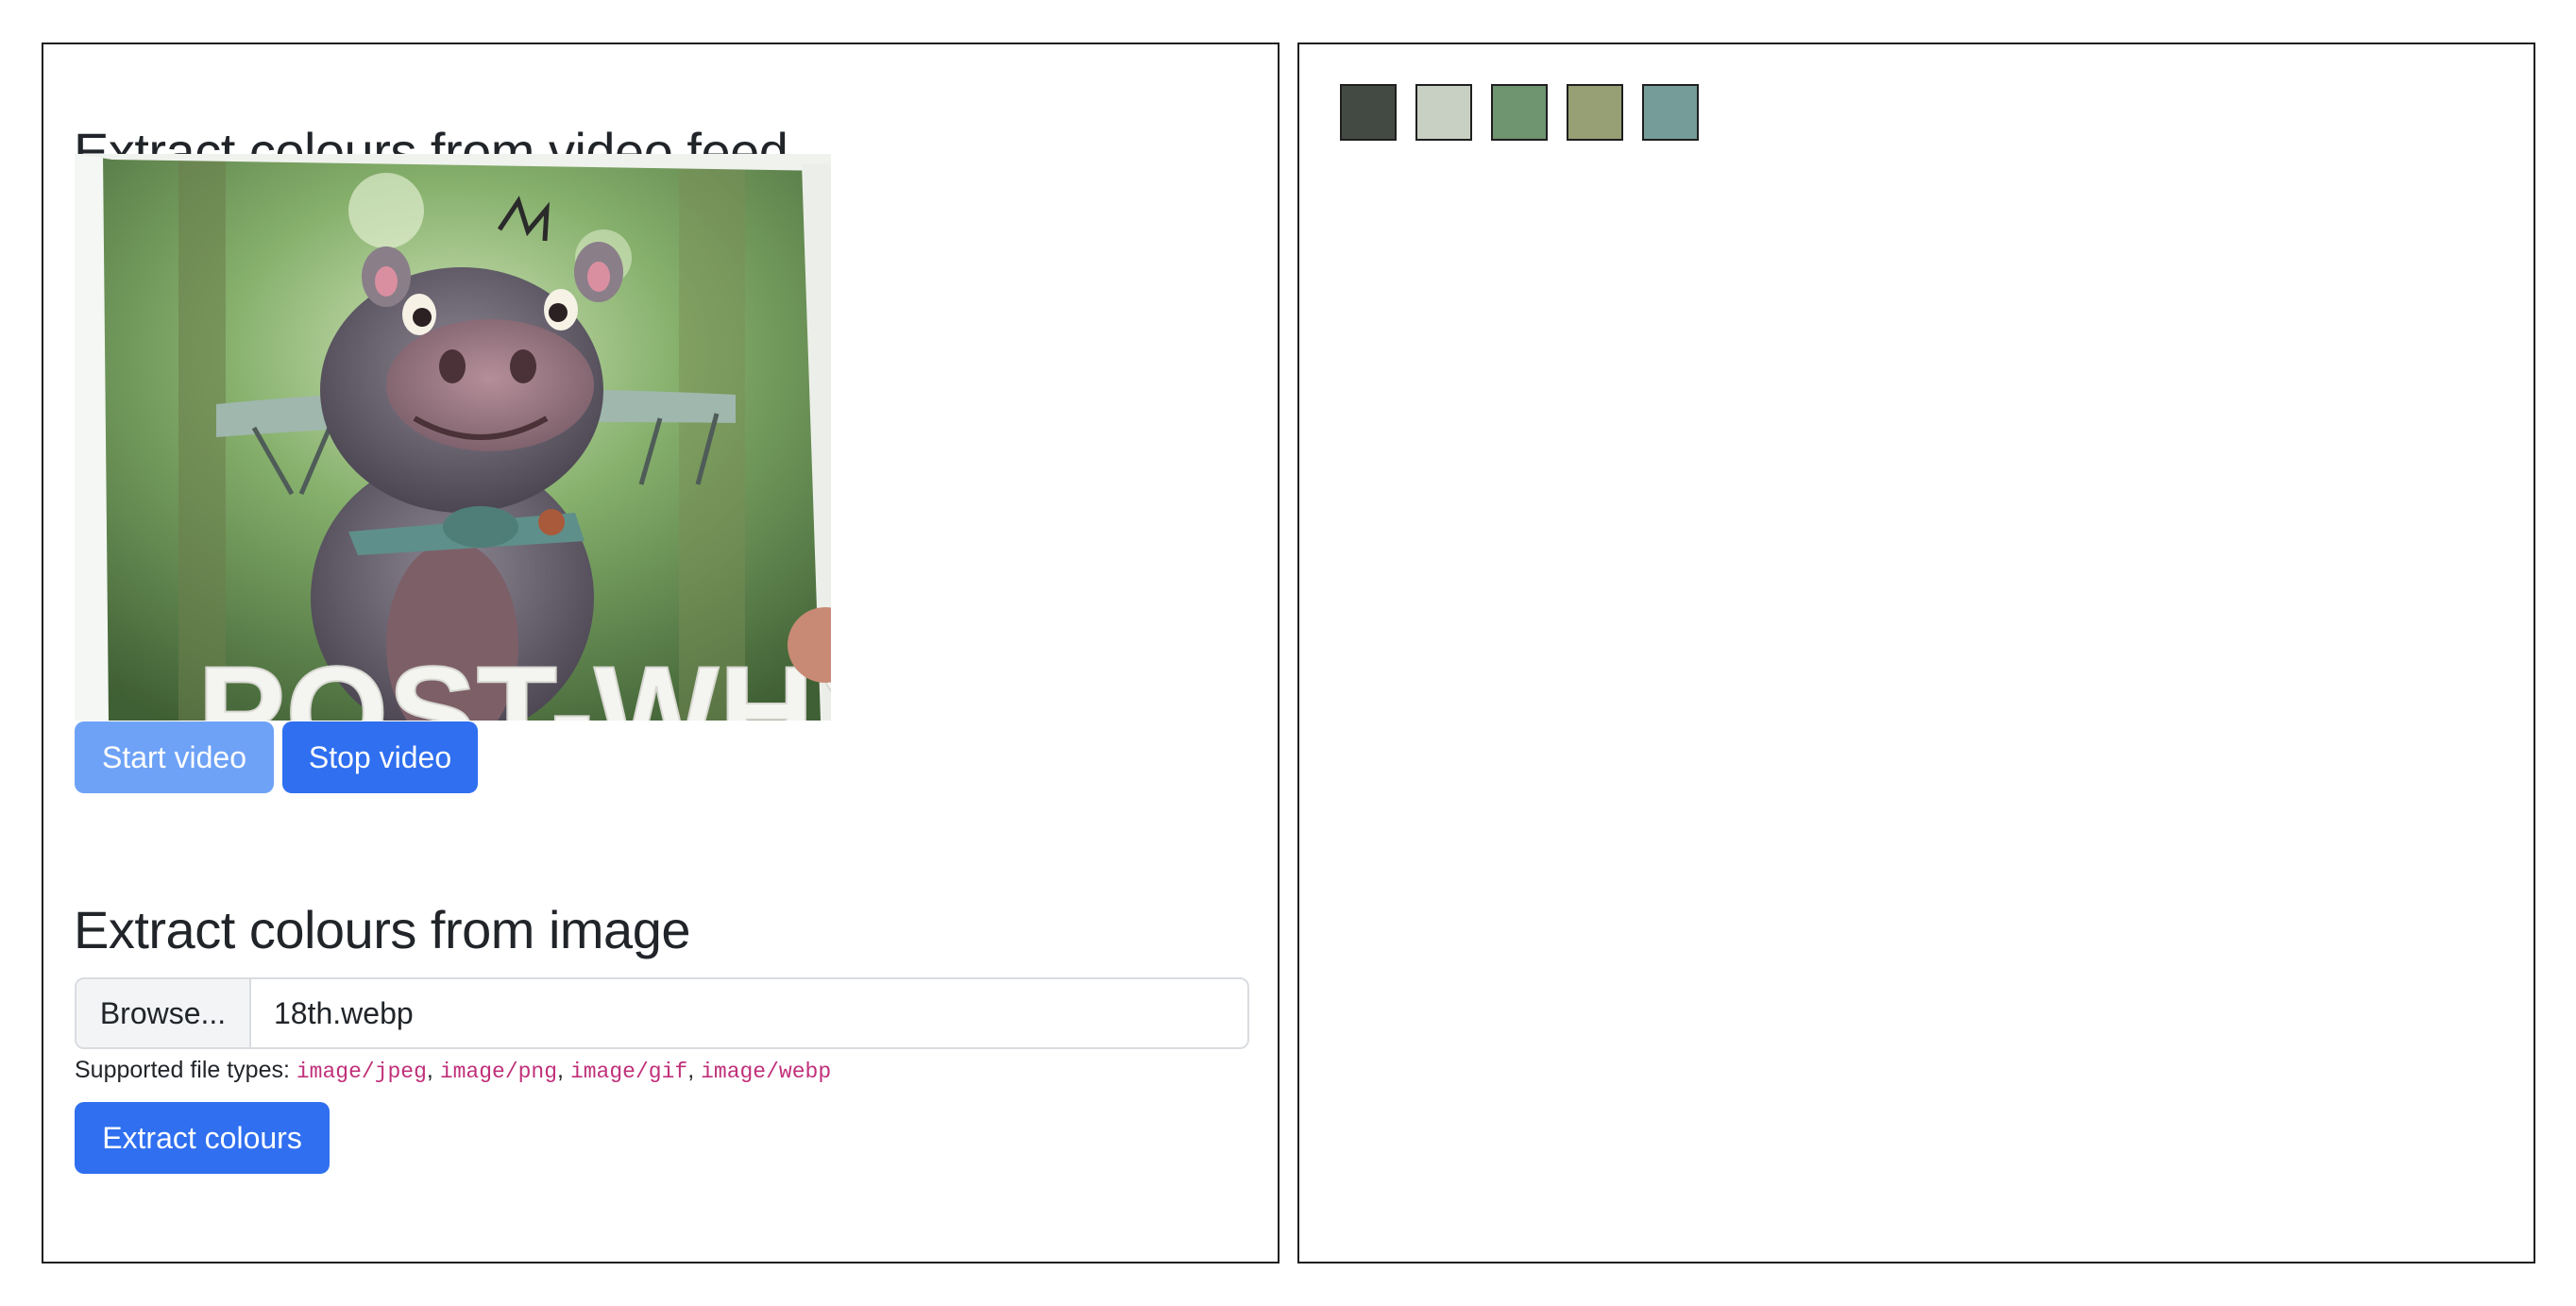 The height and width of the screenshot is (1306, 2576). I want to click on colour-palette, so click(1519, 112).